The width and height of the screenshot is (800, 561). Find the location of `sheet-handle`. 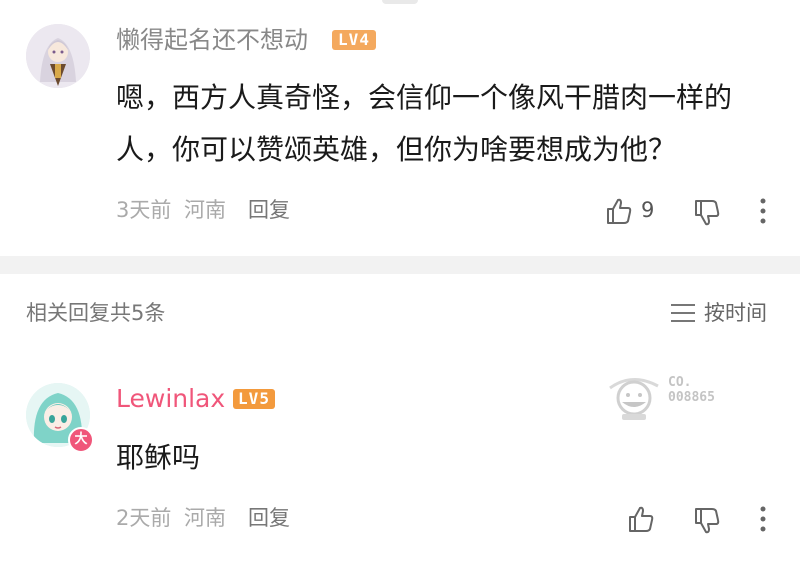

sheet-handle is located at coordinates (400, 2).